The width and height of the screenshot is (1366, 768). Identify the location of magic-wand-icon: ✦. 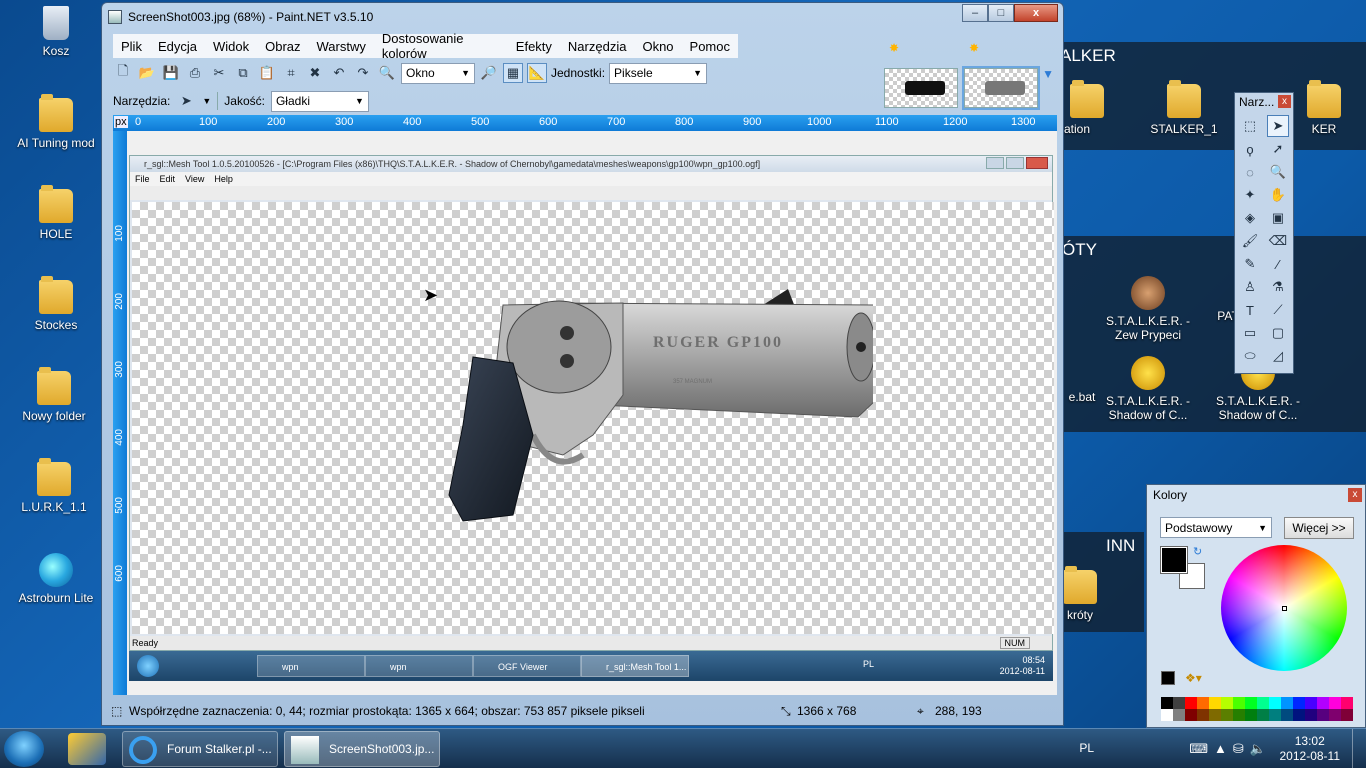
(1250, 195).